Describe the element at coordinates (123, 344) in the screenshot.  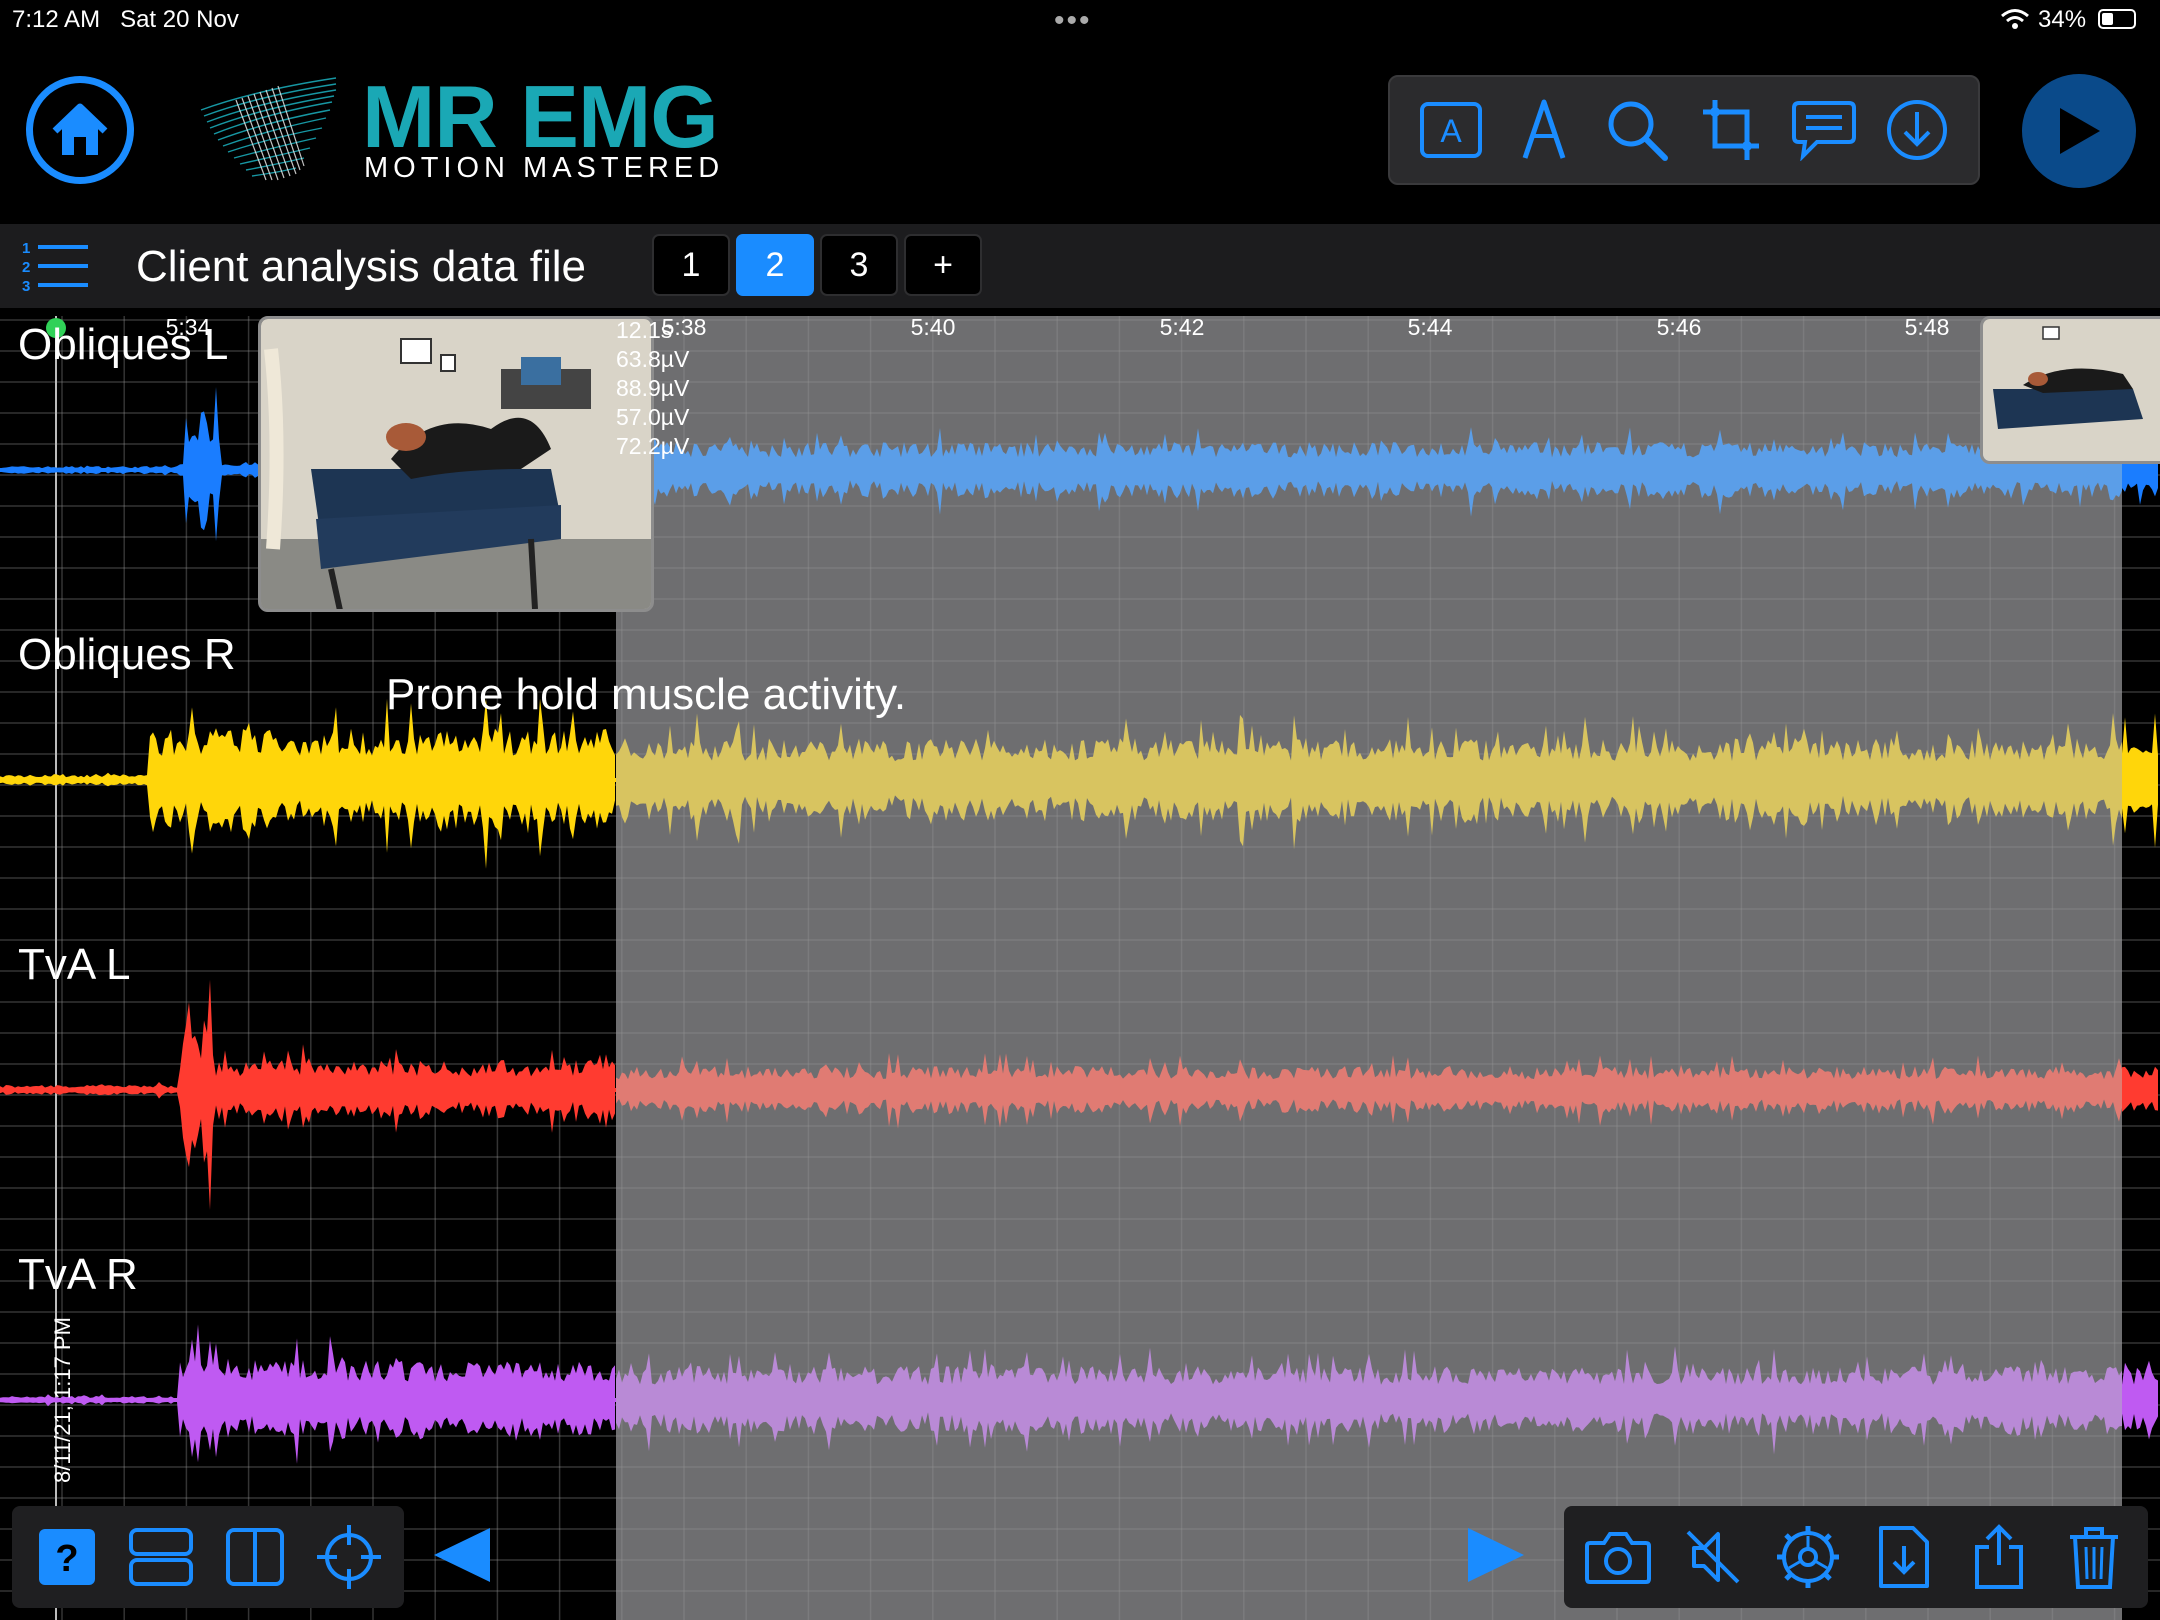
I see `channel-label: Obliques L` at that location.